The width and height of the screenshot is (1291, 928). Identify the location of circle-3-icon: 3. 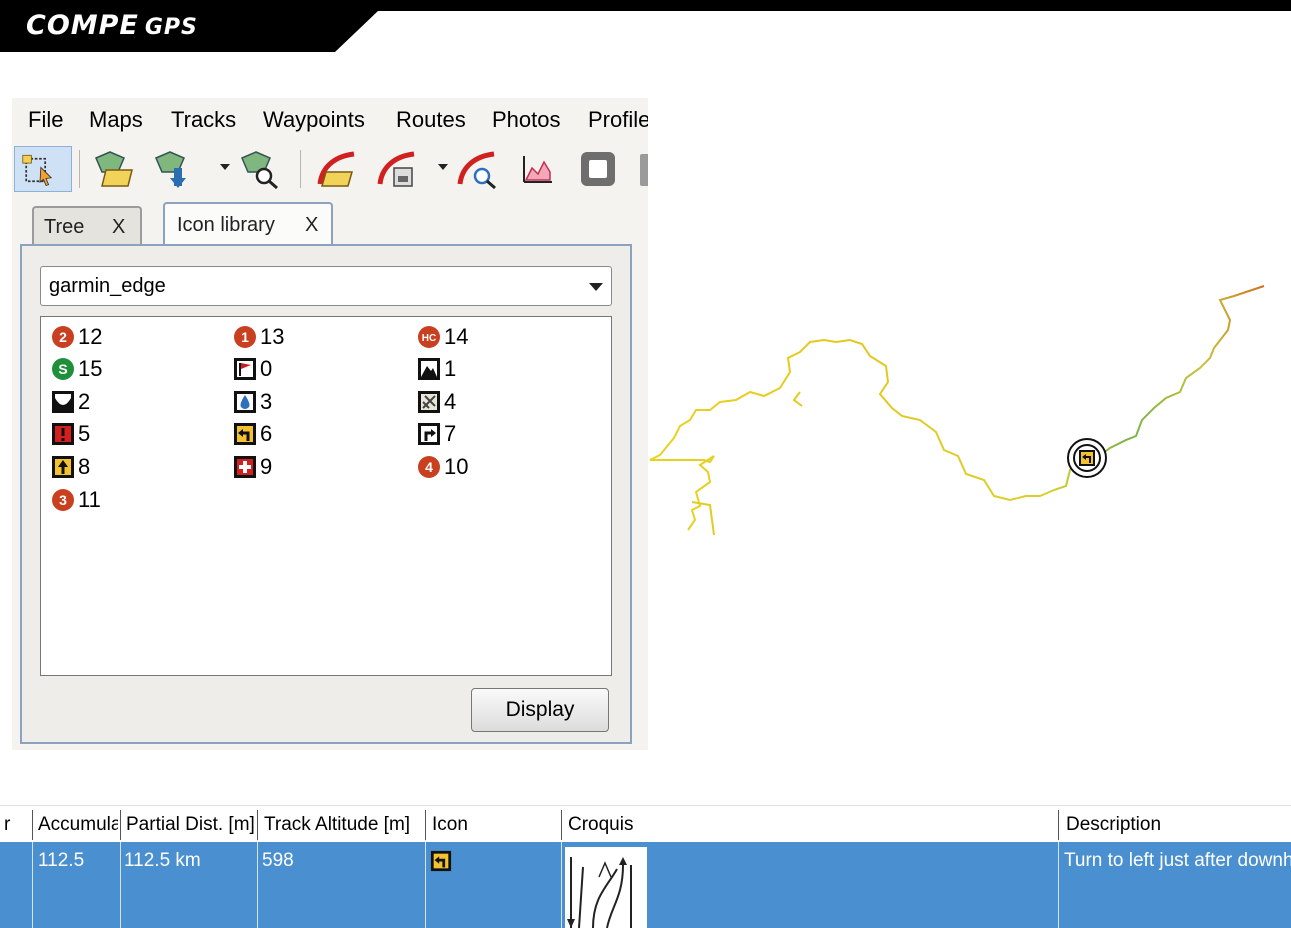
(63, 500).